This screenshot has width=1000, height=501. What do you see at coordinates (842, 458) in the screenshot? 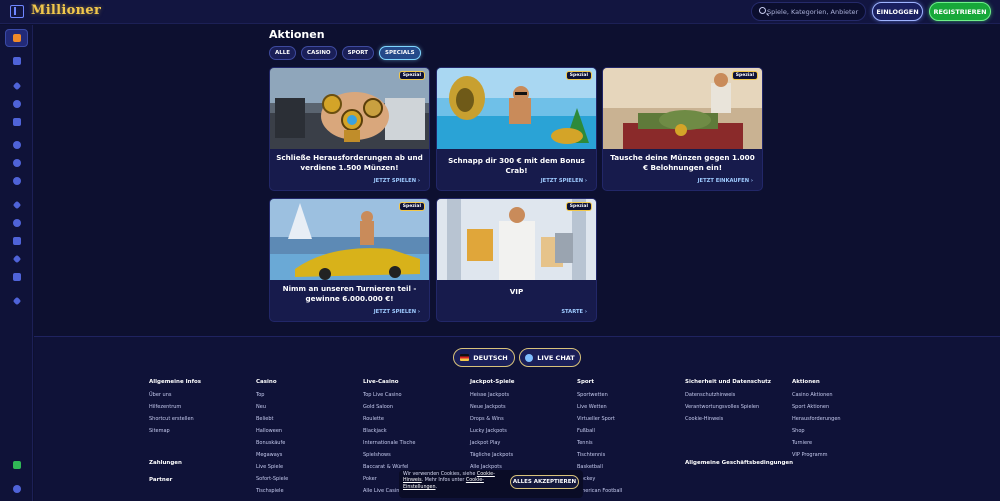
I see `footer-link: VIP Programm` at bounding box center [842, 458].